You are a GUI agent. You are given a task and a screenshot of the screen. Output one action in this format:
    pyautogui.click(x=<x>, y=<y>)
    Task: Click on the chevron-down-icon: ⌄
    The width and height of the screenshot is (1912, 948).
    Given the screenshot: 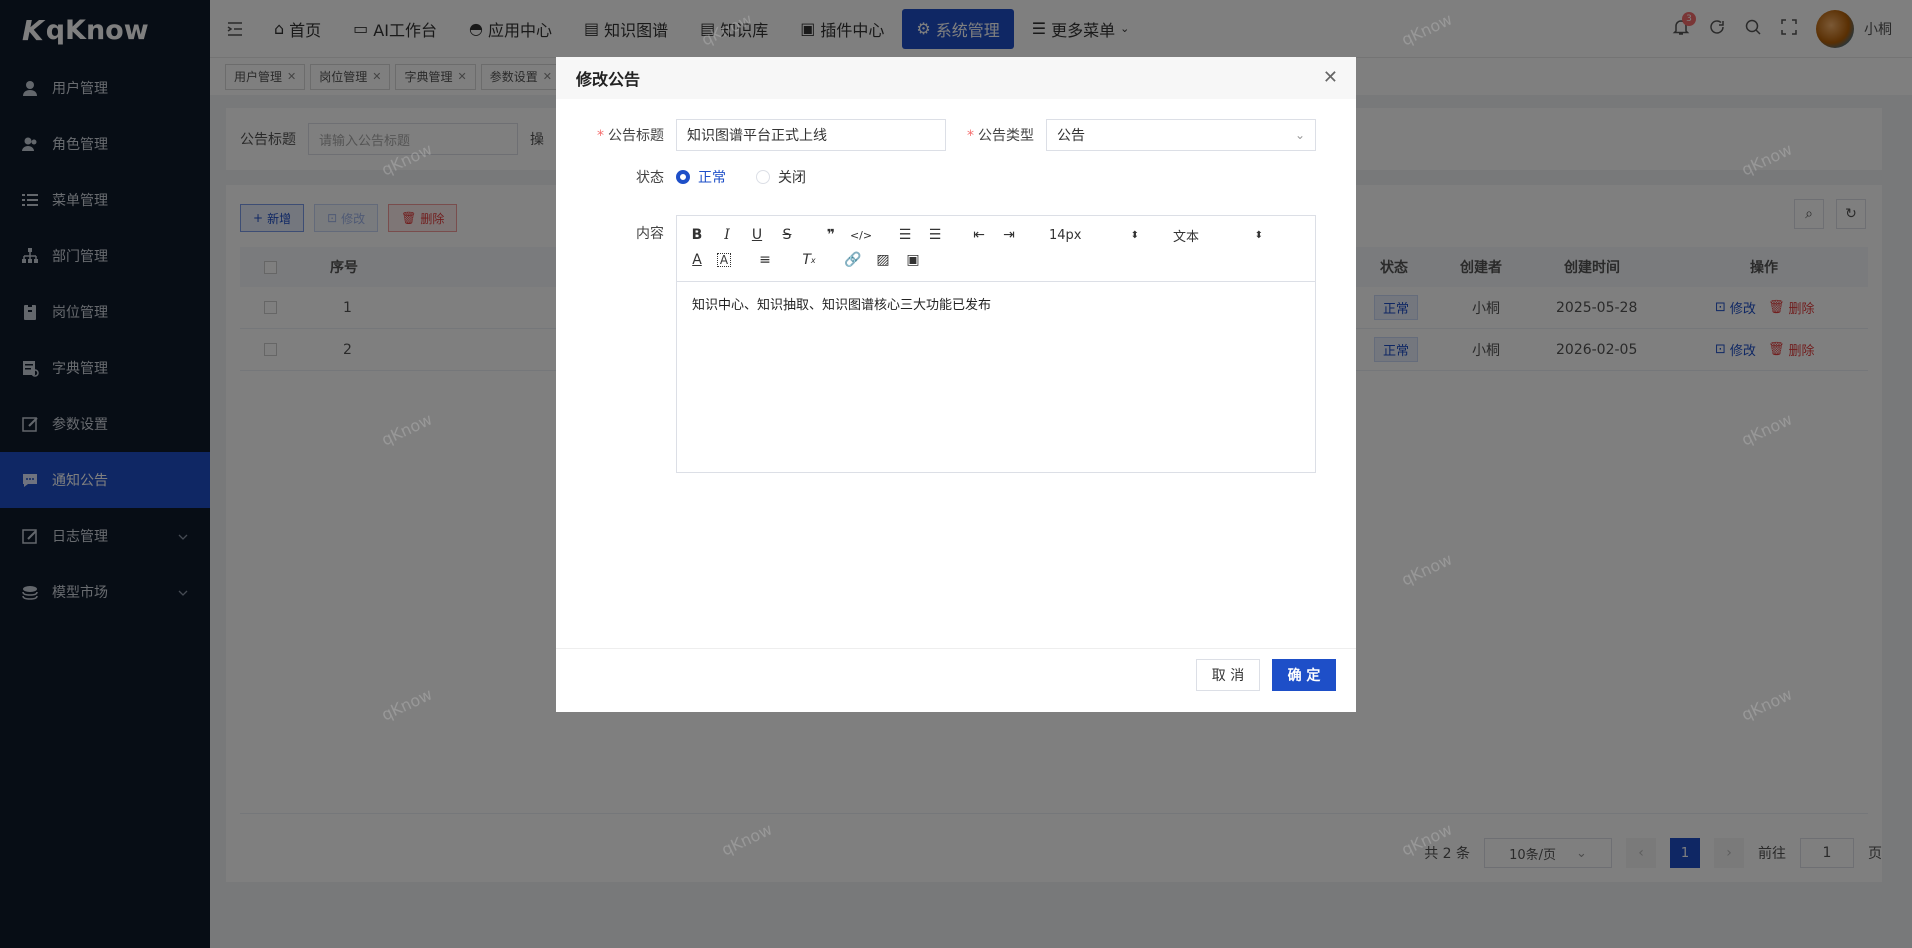 What is the action you would take?
    pyautogui.click(x=1299, y=135)
    